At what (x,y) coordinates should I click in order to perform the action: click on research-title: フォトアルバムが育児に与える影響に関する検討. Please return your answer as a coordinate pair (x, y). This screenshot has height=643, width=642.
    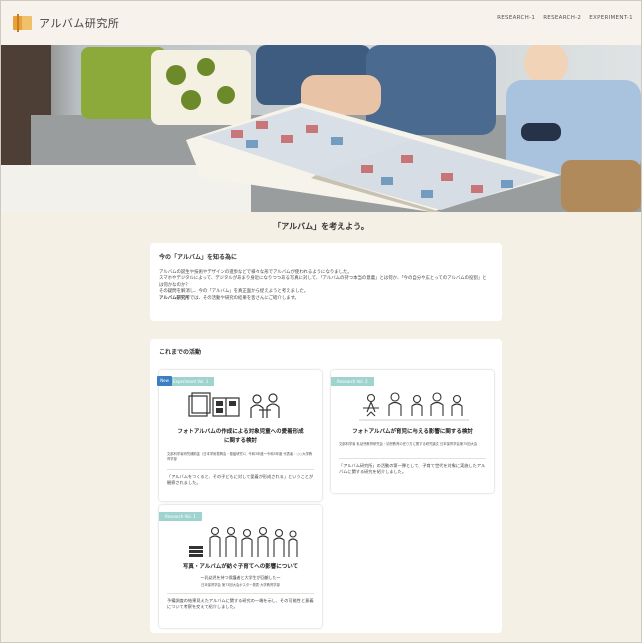
    Looking at the image, I should click on (412, 432).